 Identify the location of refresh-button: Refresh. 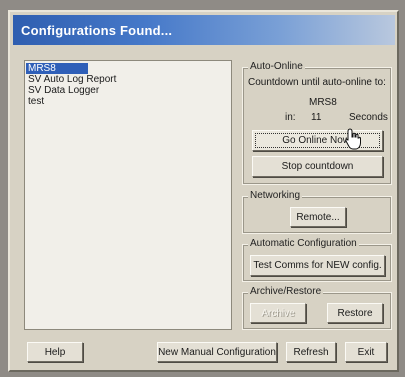
(311, 352).